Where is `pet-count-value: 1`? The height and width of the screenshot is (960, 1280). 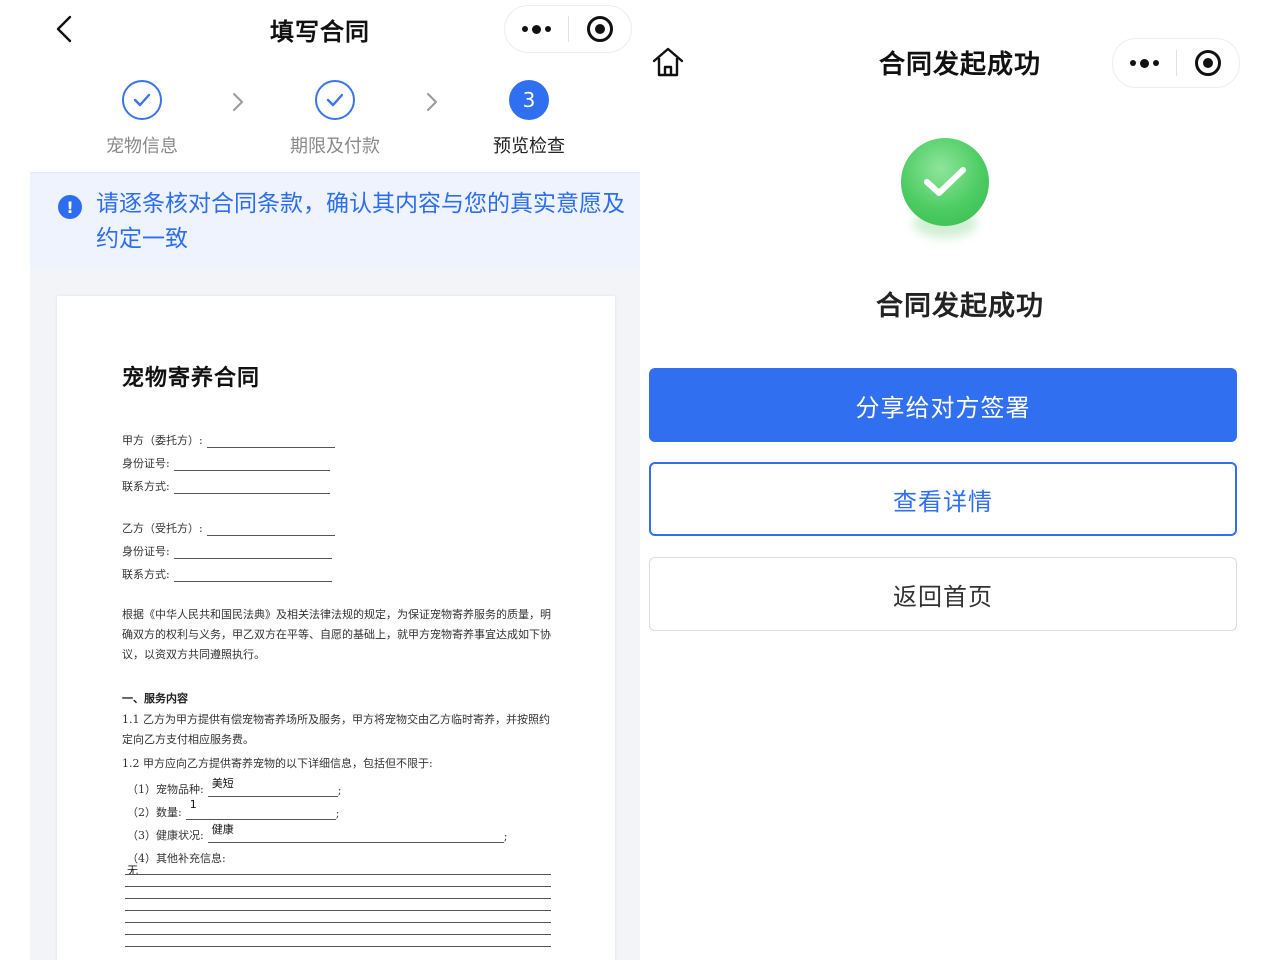
pet-count-value: 1 is located at coordinates (193, 804).